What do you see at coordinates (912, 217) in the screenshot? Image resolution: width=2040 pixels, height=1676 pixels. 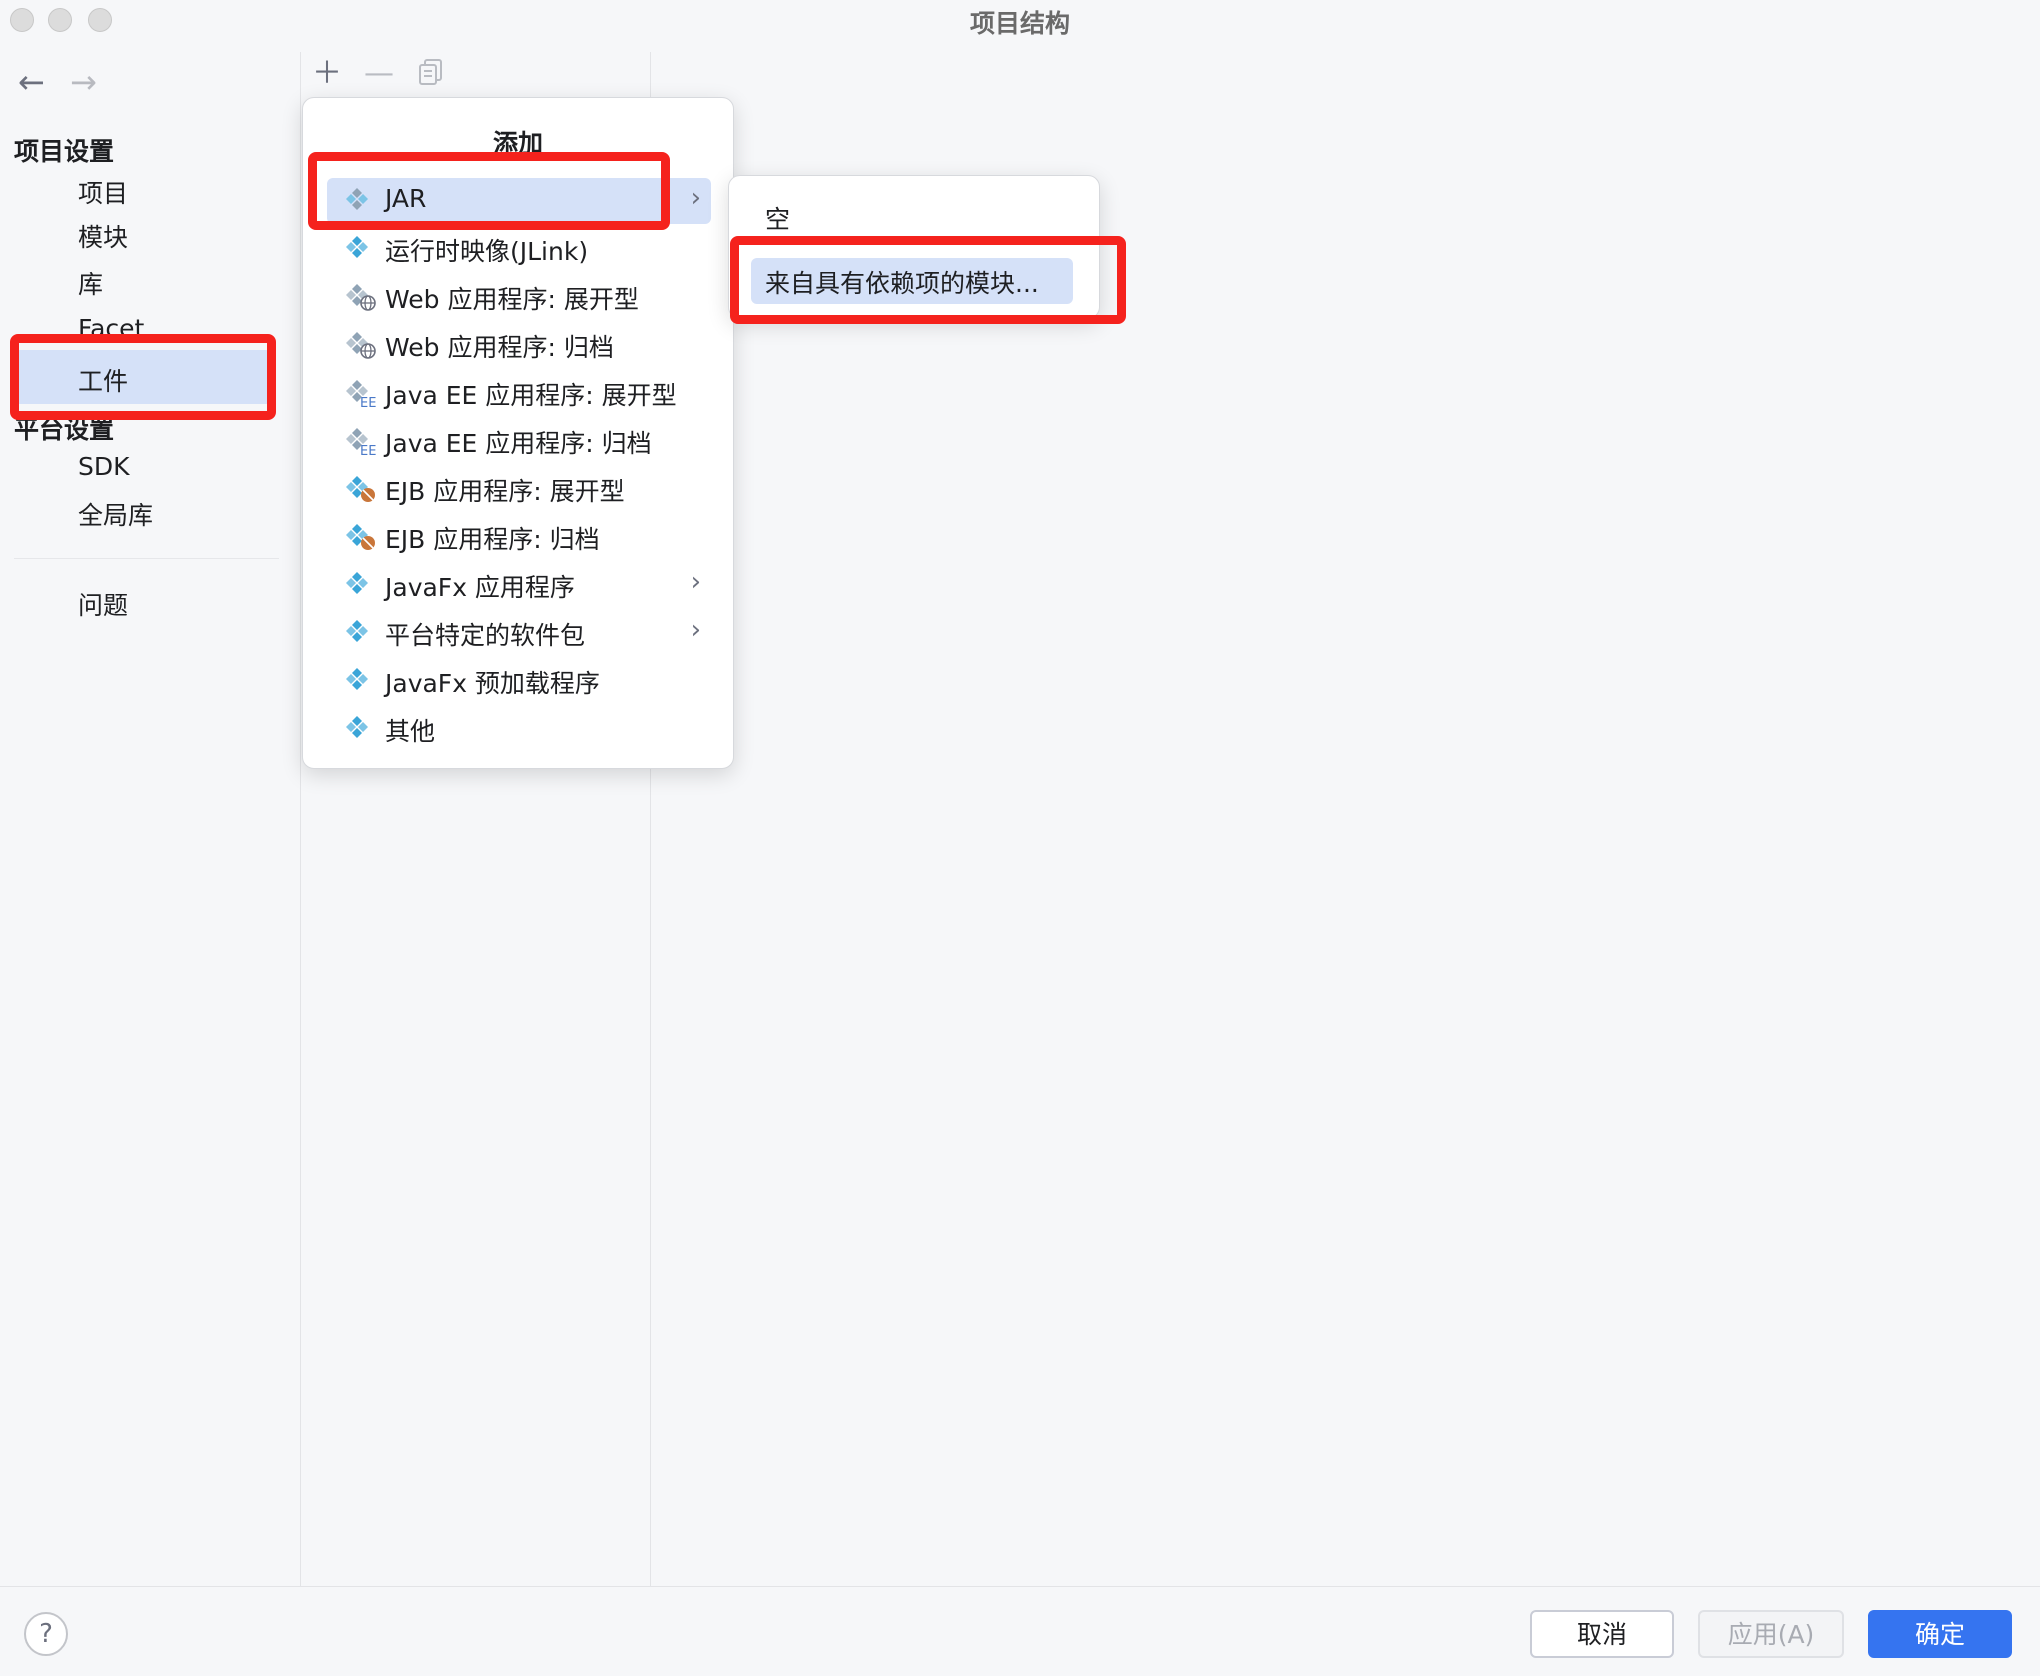 I see `submenu-item-empty: 空` at bounding box center [912, 217].